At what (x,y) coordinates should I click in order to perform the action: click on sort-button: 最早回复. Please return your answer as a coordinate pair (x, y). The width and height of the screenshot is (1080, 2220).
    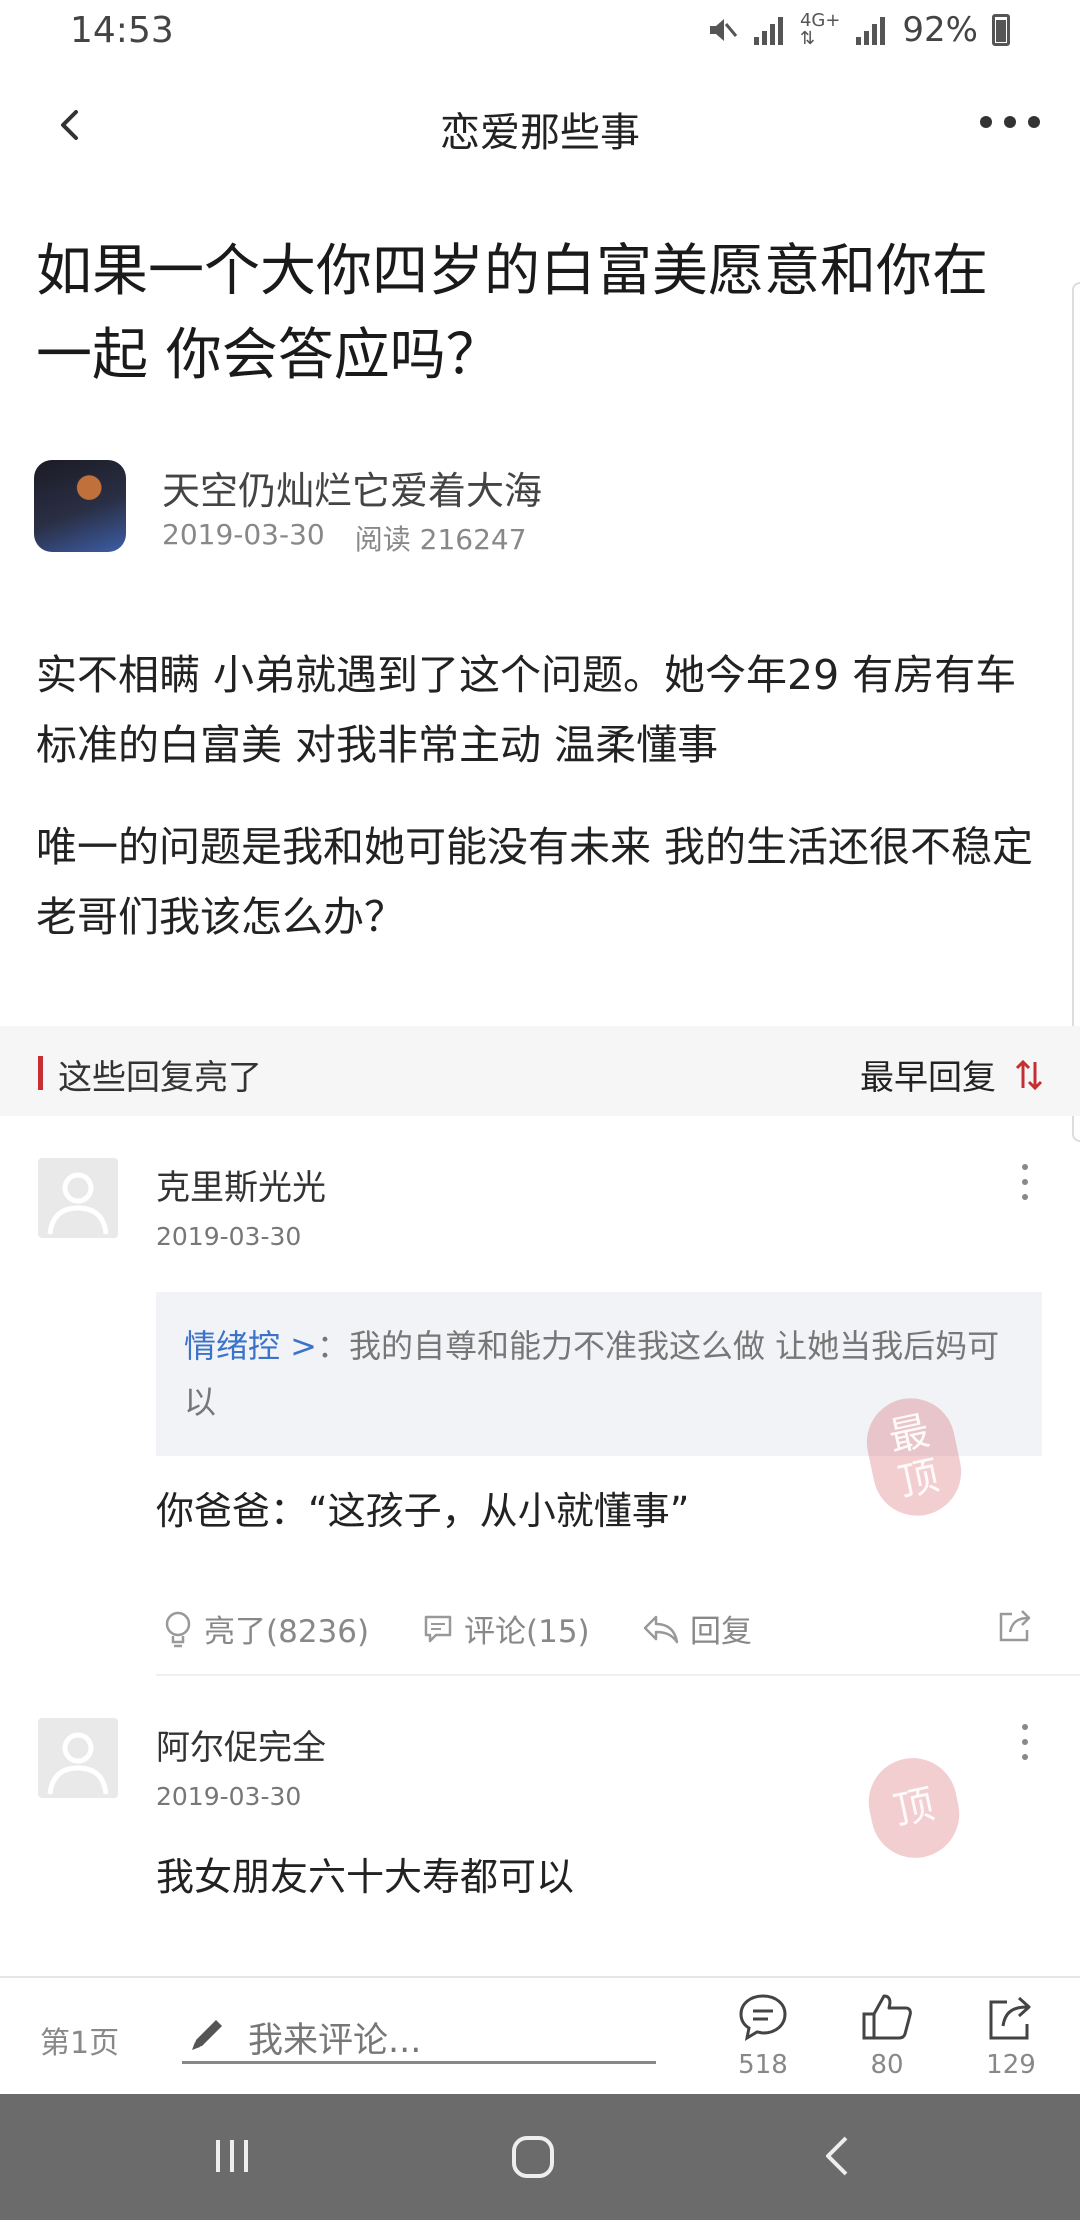
    Looking at the image, I should click on (952, 1074).